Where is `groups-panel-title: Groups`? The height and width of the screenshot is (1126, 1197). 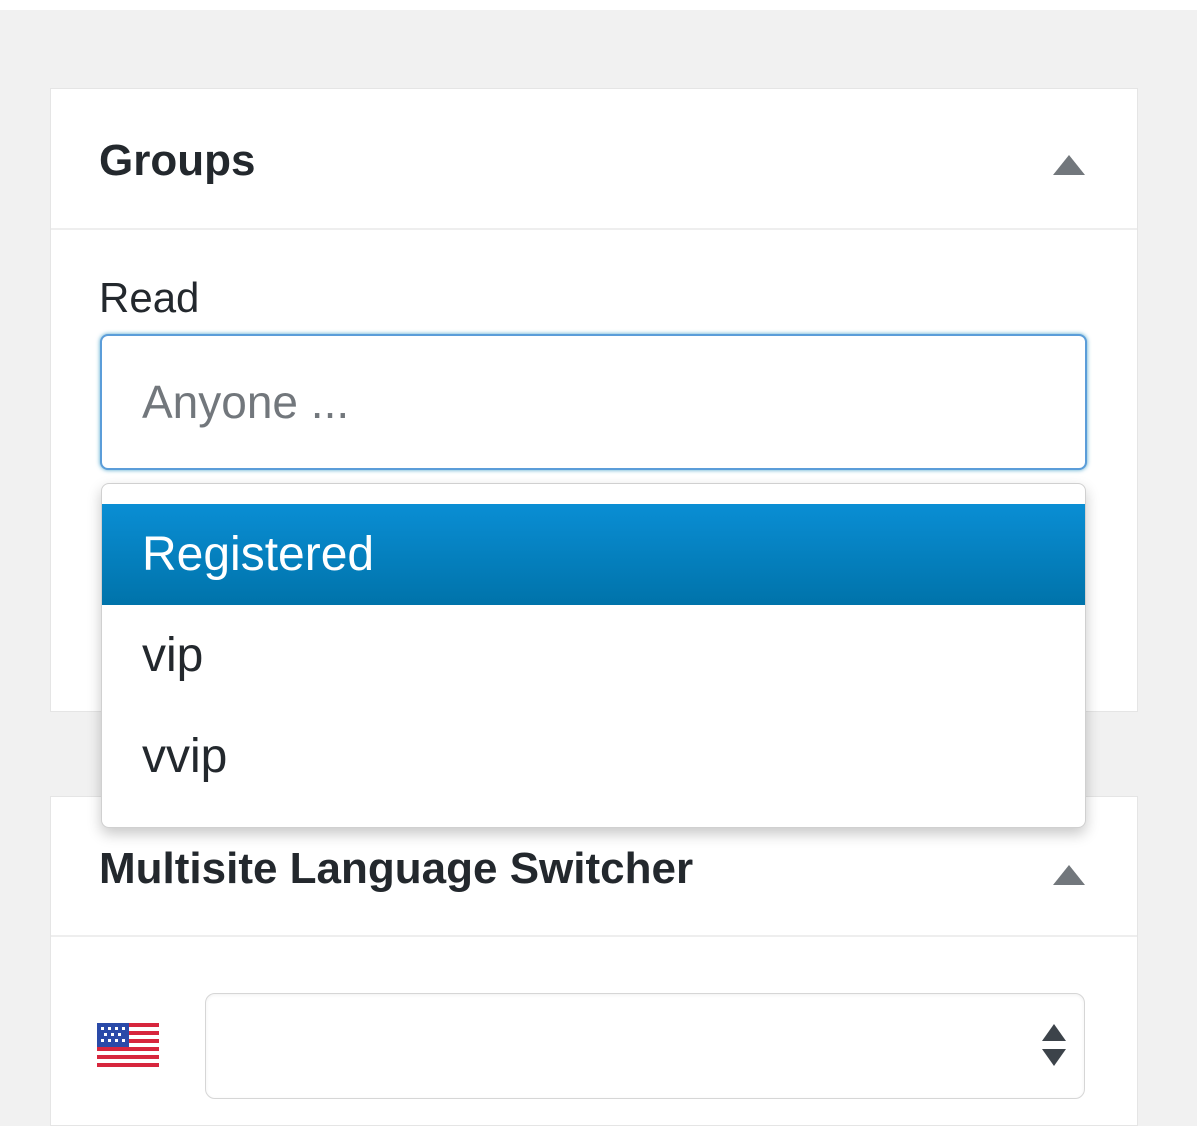
groups-panel-title: Groups is located at coordinates (177, 160).